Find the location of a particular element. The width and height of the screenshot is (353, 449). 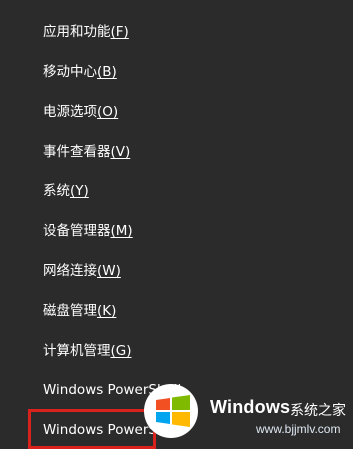

menu-item-label: 设备管理器 is located at coordinates (77, 231).